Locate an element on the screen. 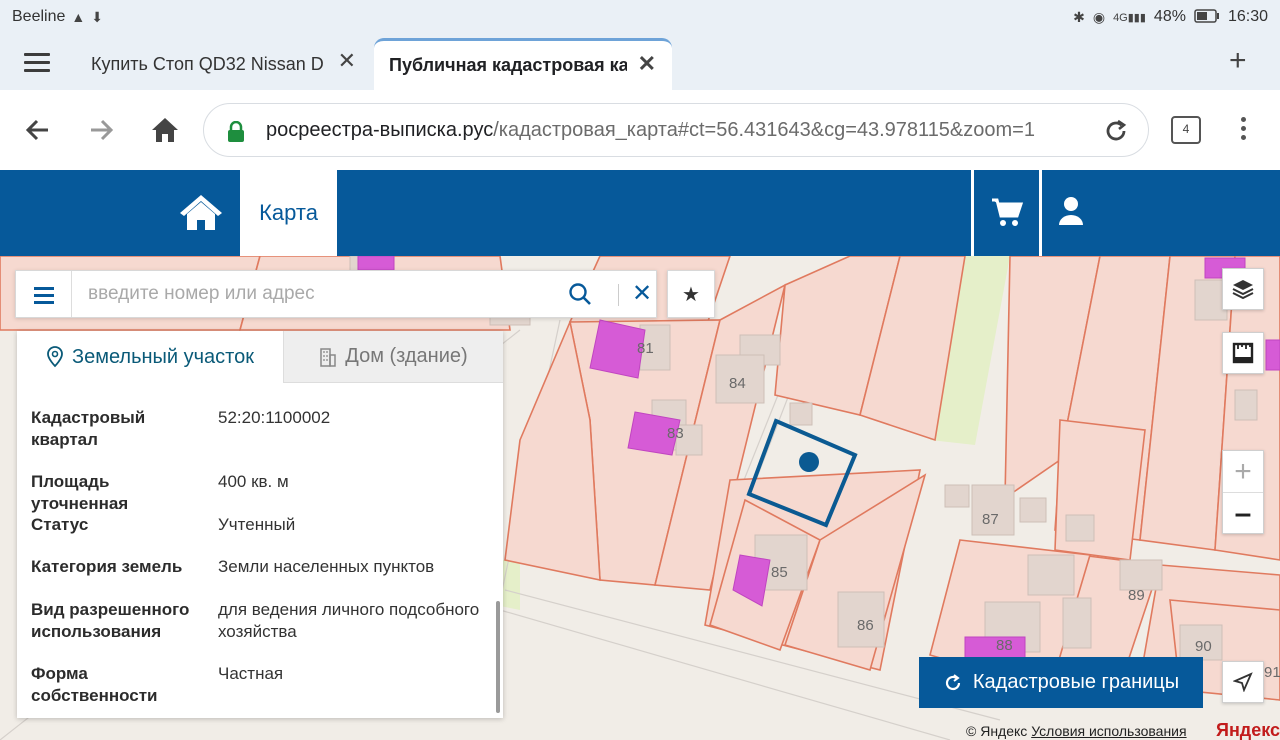 Image resolution: width=1280 pixels, height=740 pixels. arrow-left-icon is located at coordinates (36, 130).